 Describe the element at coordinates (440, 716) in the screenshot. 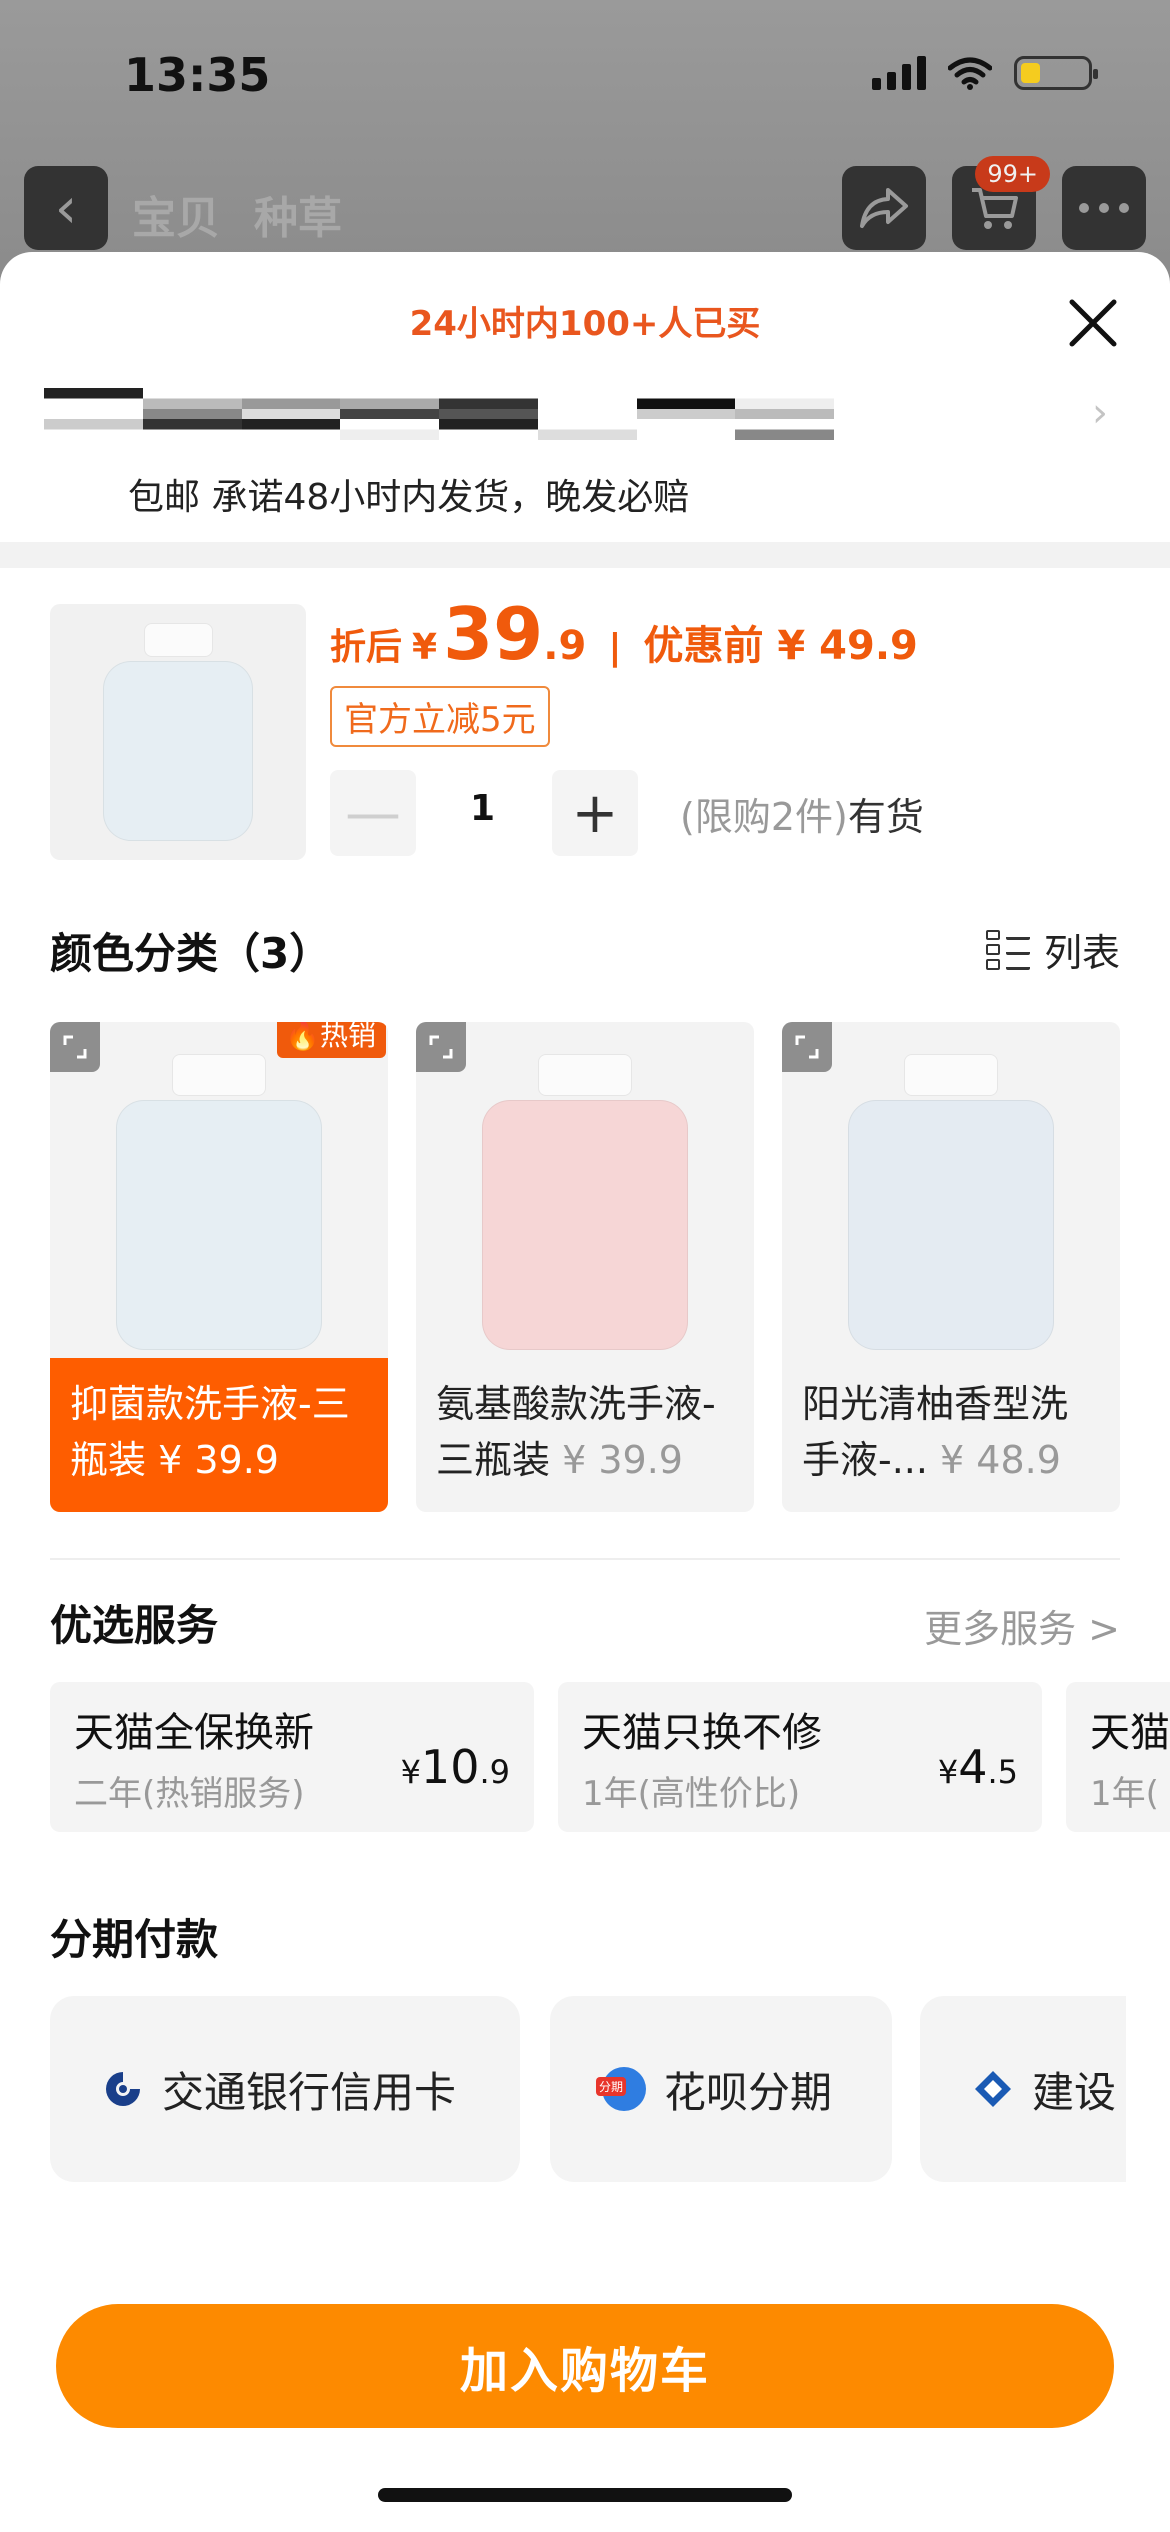

I see `coupon-badge: 官方立减5元` at that location.